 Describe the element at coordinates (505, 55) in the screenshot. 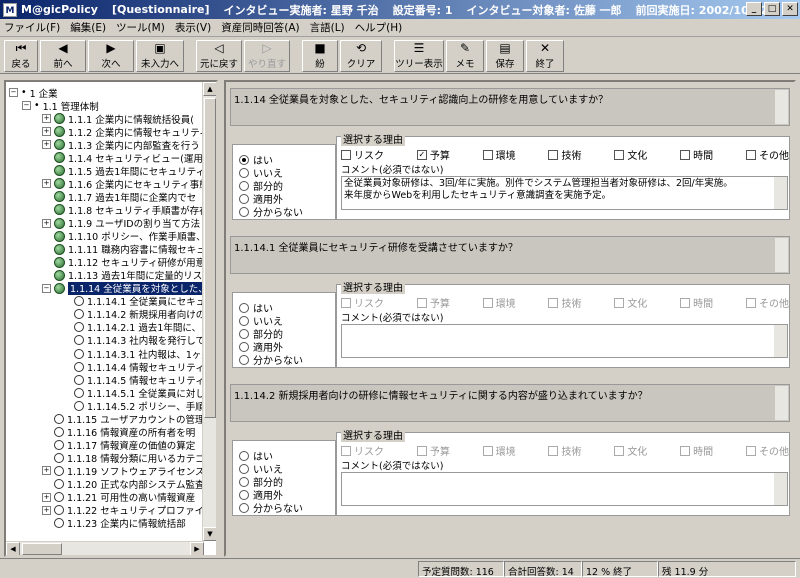

I see `toolbar-button-10: ▤ 保存` at that location.